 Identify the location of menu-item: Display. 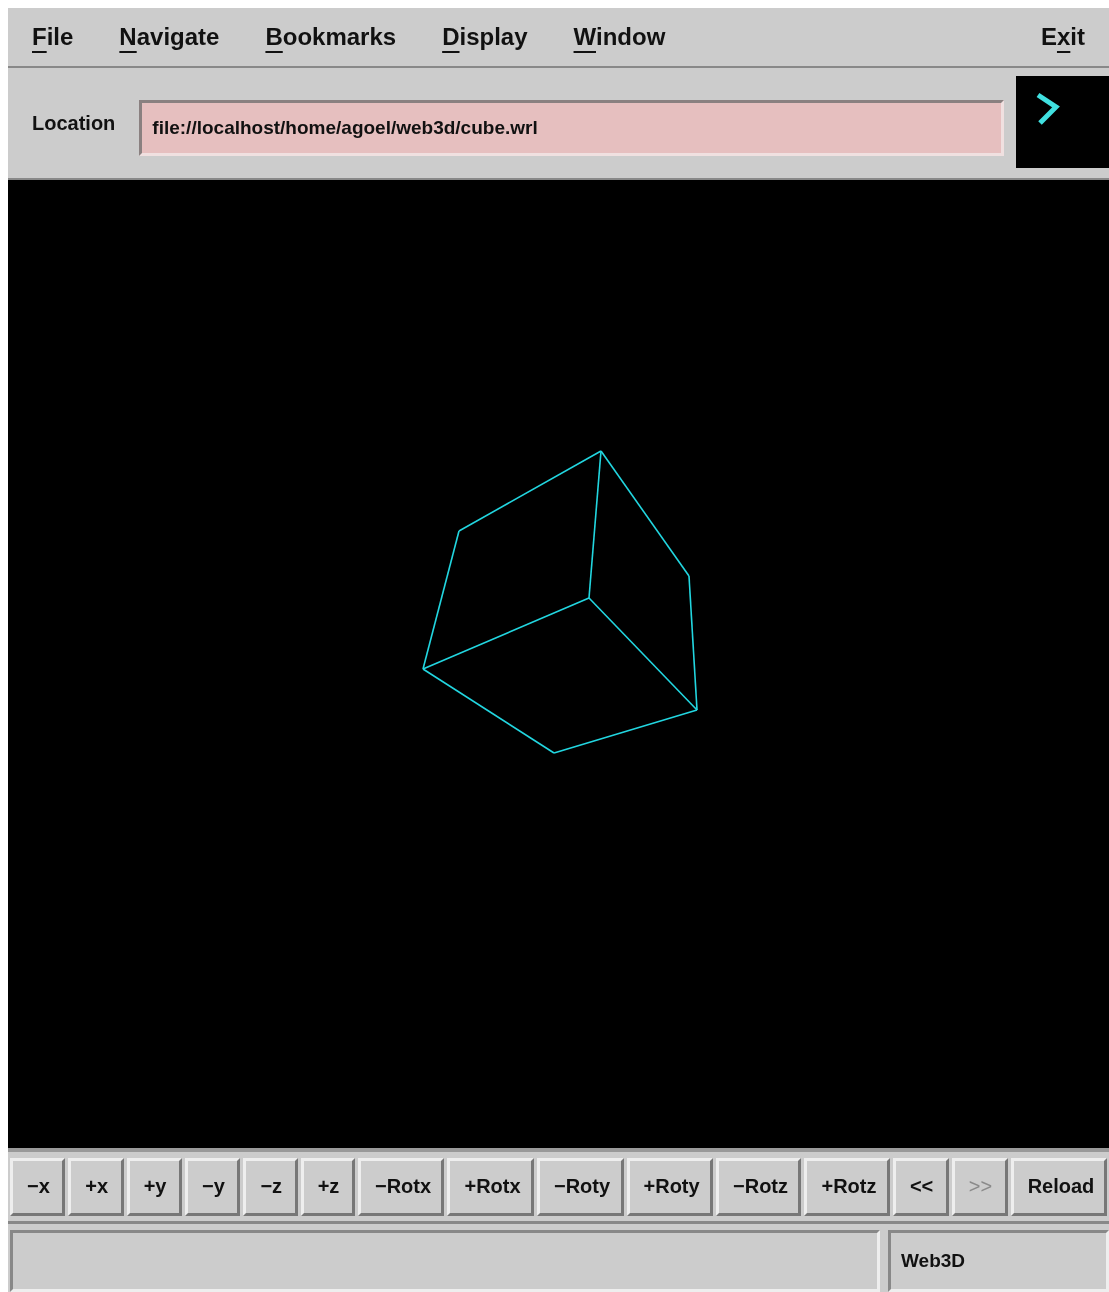
(485, 37).